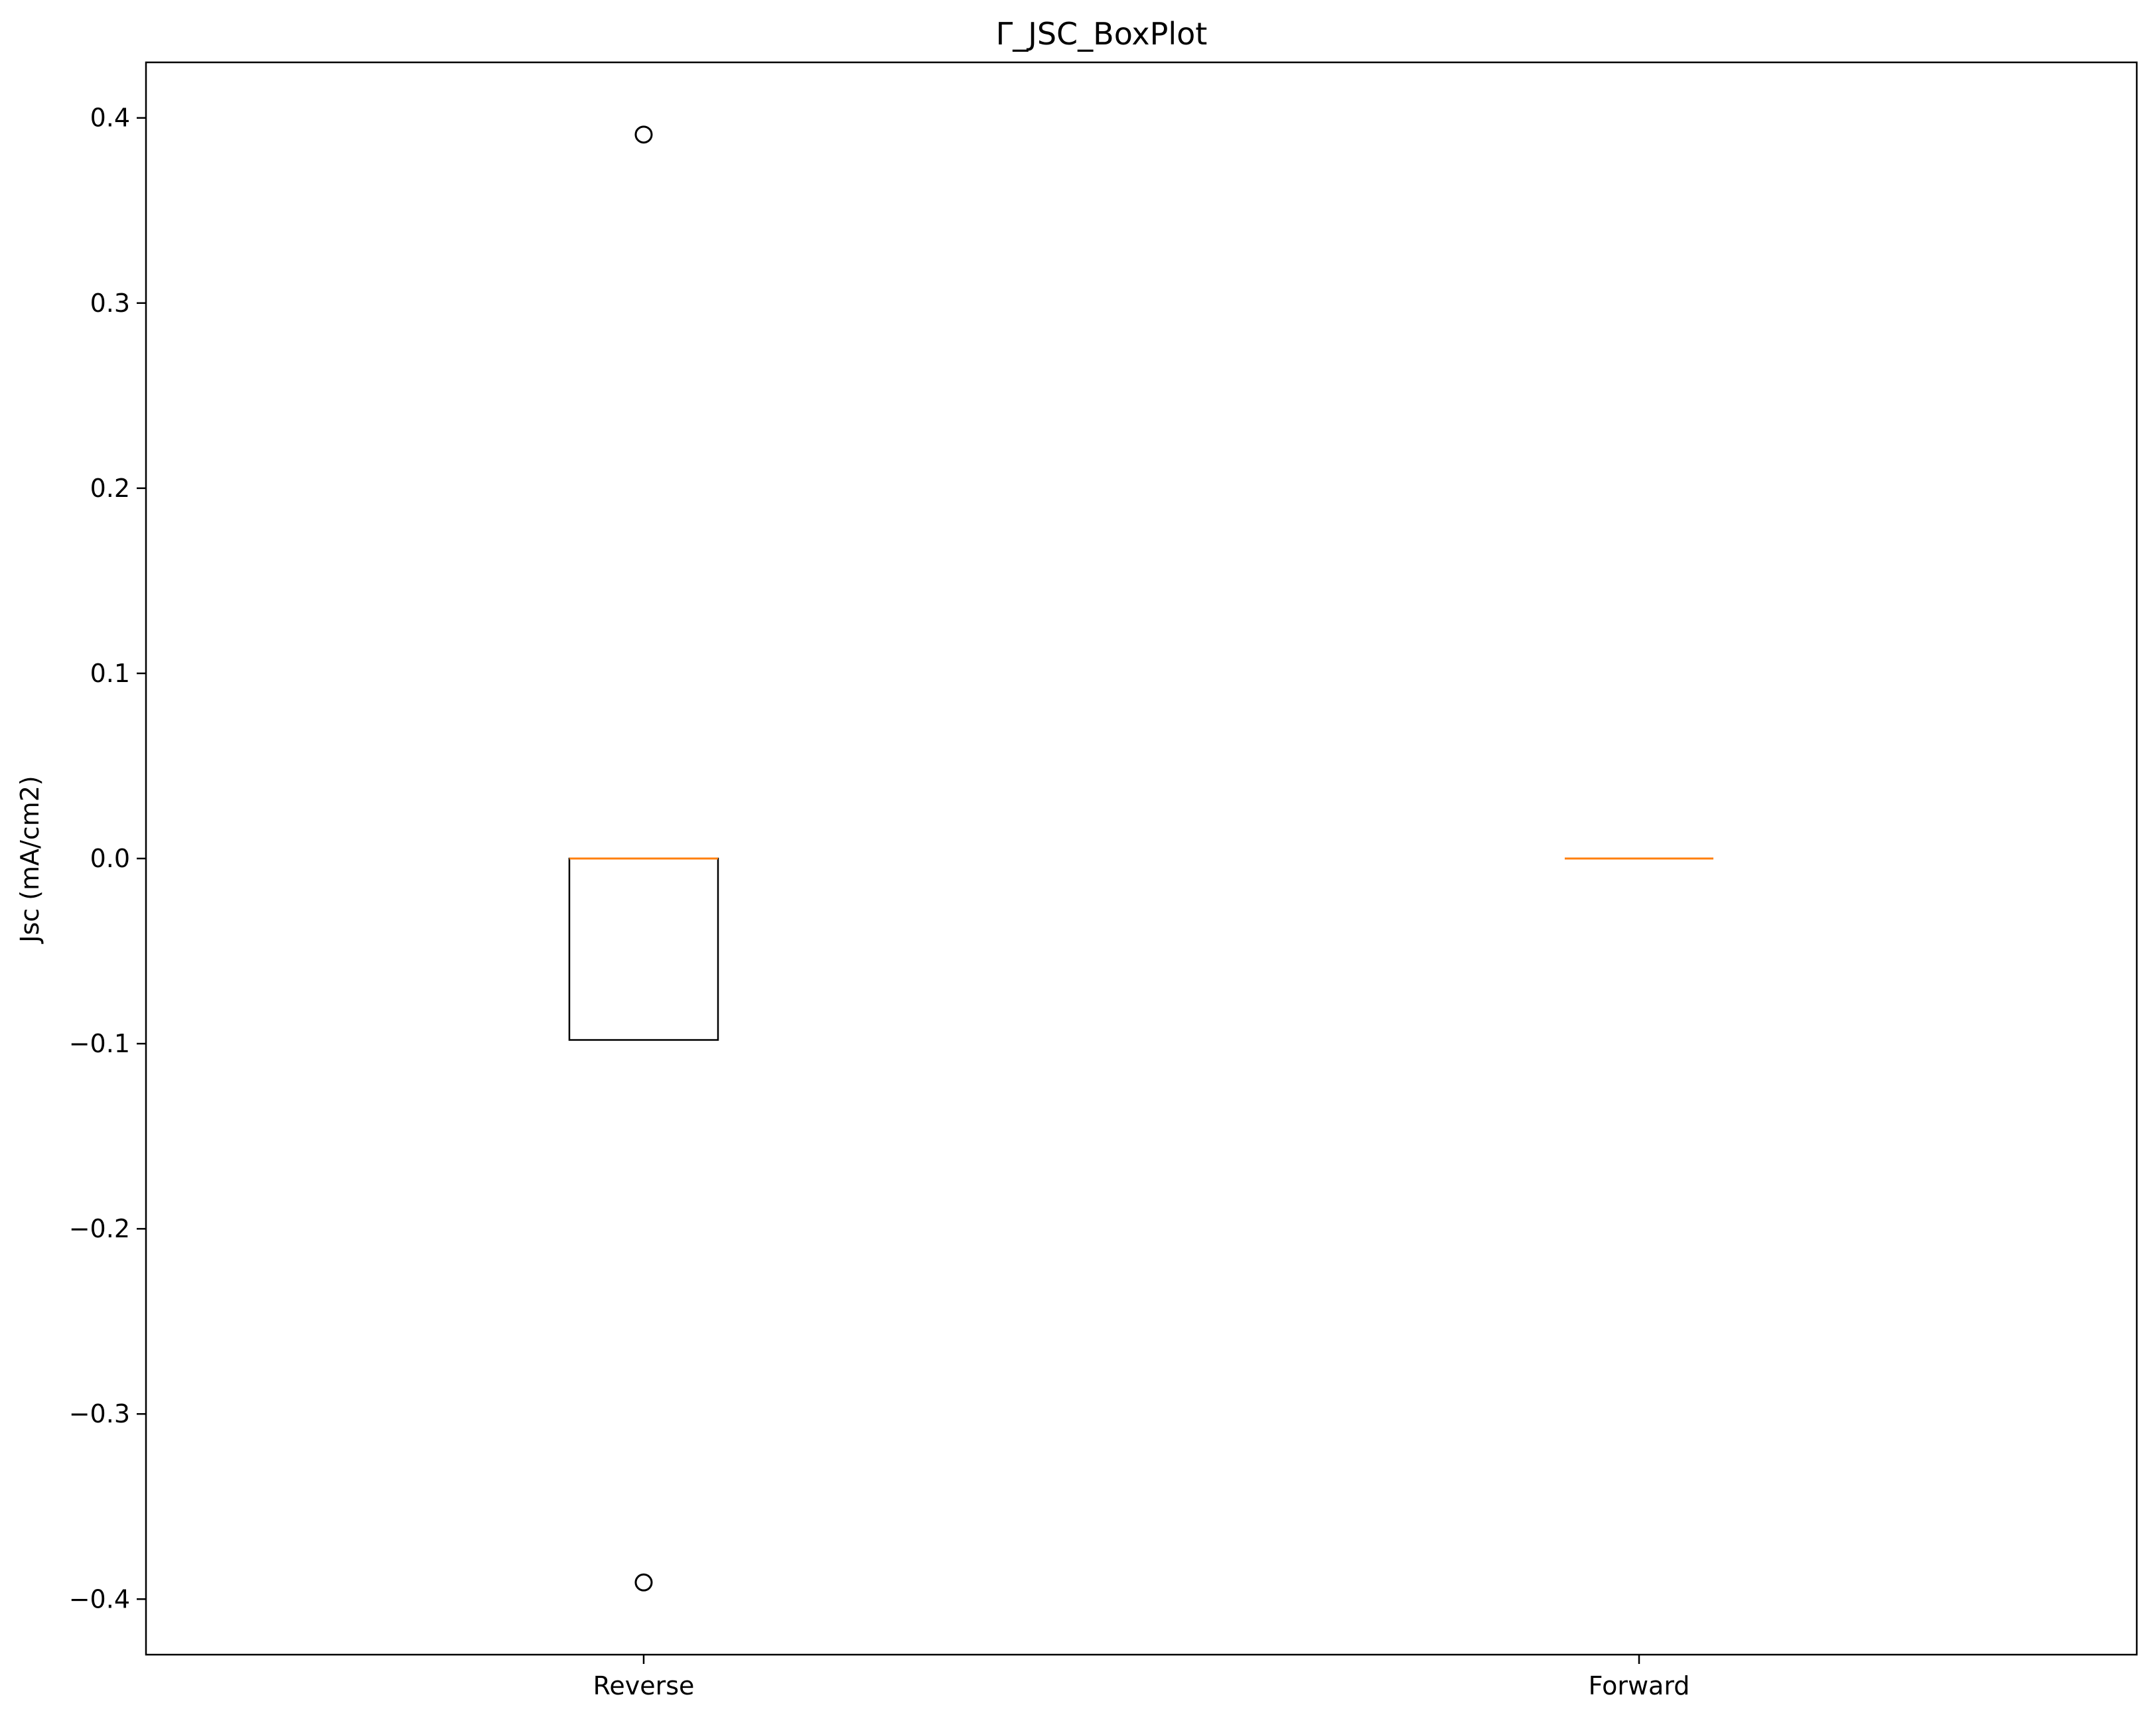 The width and height of the screenshot is (2156, 1721). What do you see at coordinates (110, 118) in the screenshot?
I see `y-tick-label: 0.4` at bounding box center [110, 118].